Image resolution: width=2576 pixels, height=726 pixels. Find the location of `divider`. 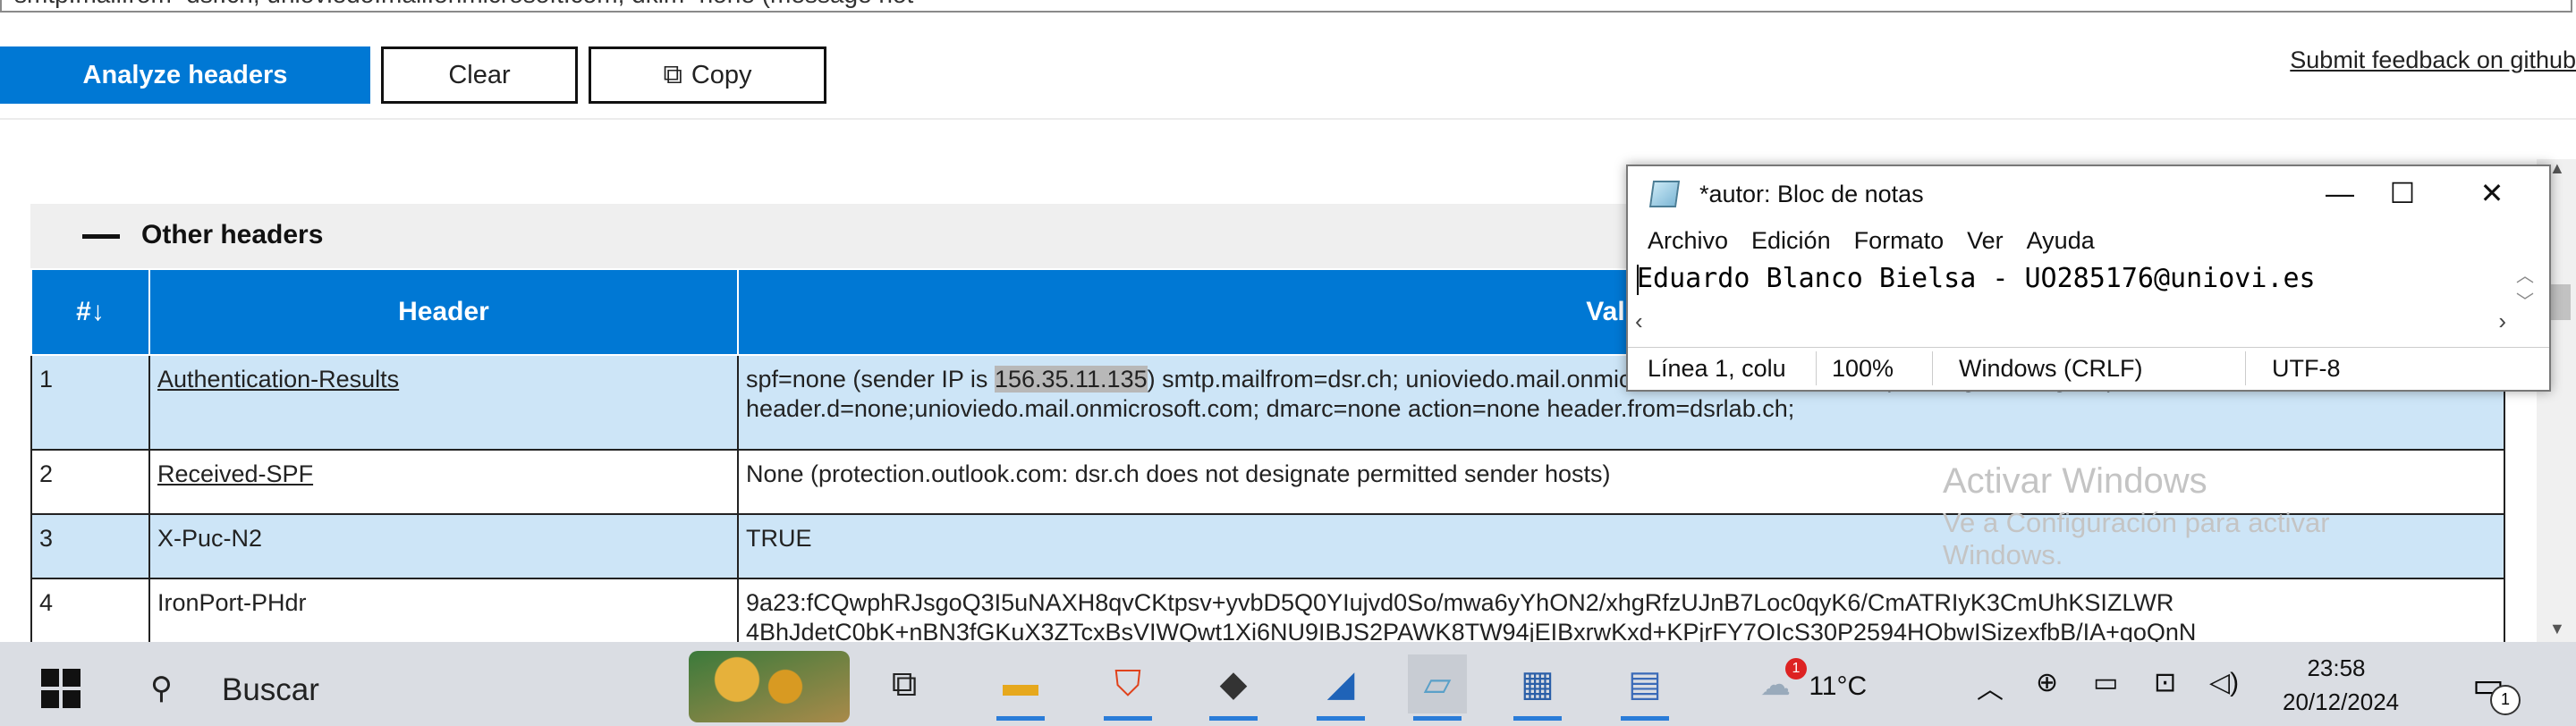

divider is located at coordinates (1288, 119).